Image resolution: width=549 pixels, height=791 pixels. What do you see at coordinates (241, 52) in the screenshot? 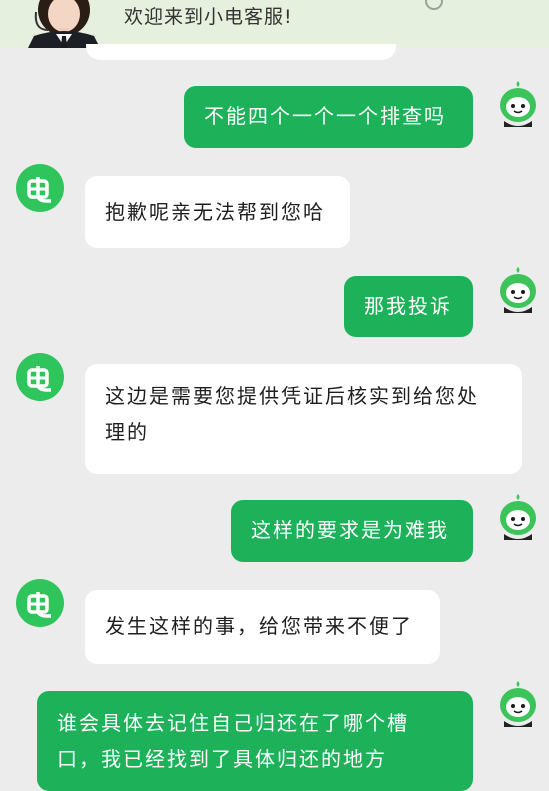
I see `previous-bot-bubble` at bounding box center [241, 52].